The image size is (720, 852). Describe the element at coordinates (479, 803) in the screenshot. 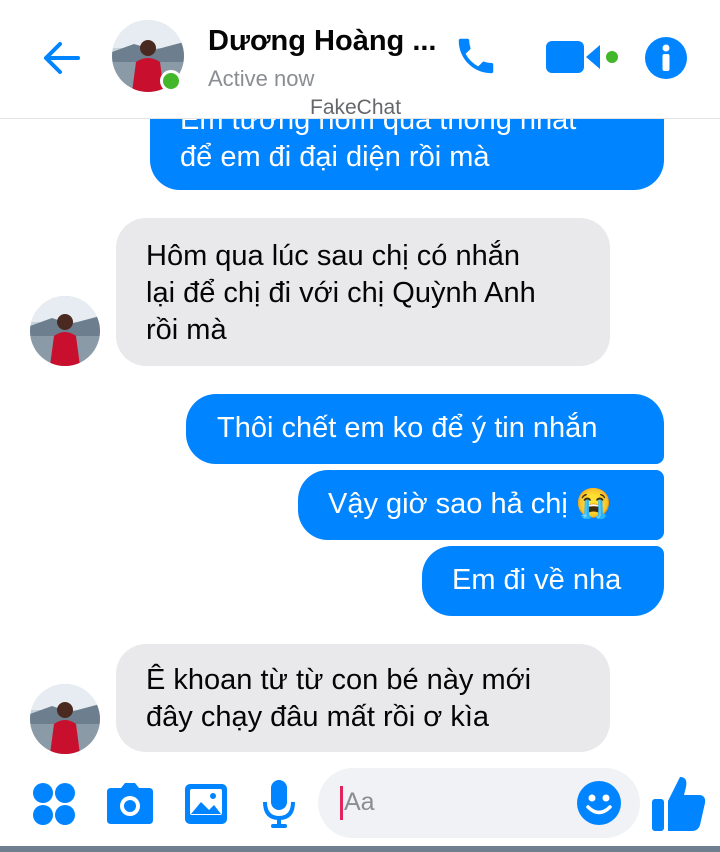

I see `message-input: Aa` at that location.